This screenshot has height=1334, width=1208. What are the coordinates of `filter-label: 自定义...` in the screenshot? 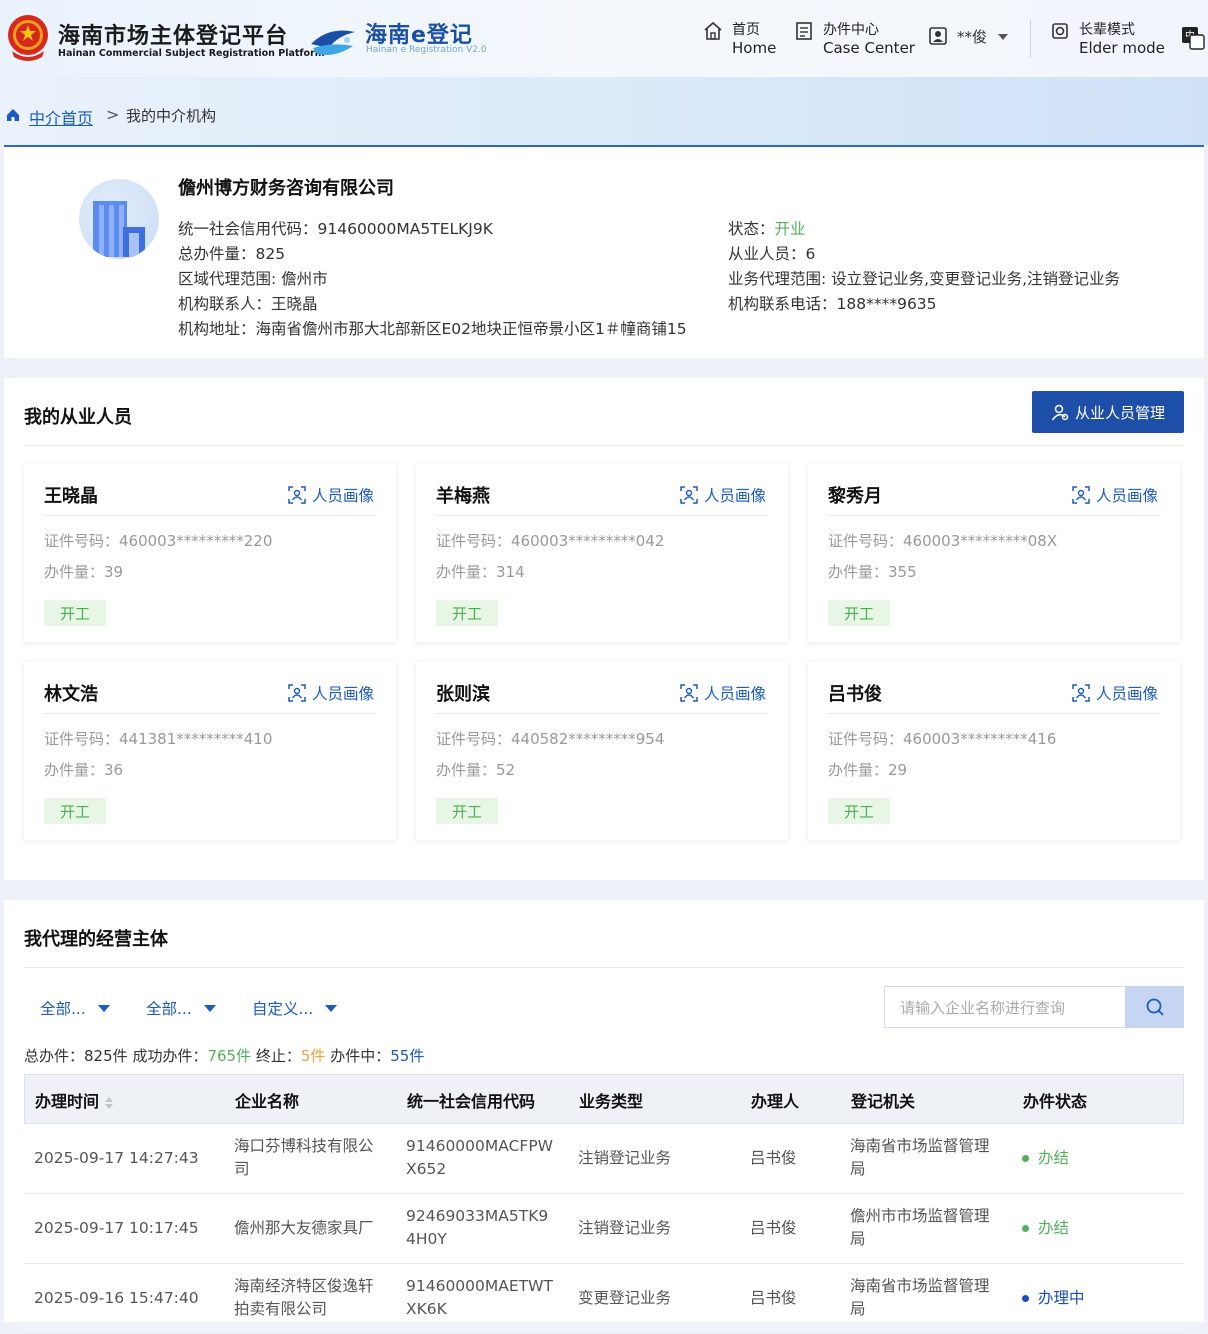 It's located at (283, 1009).